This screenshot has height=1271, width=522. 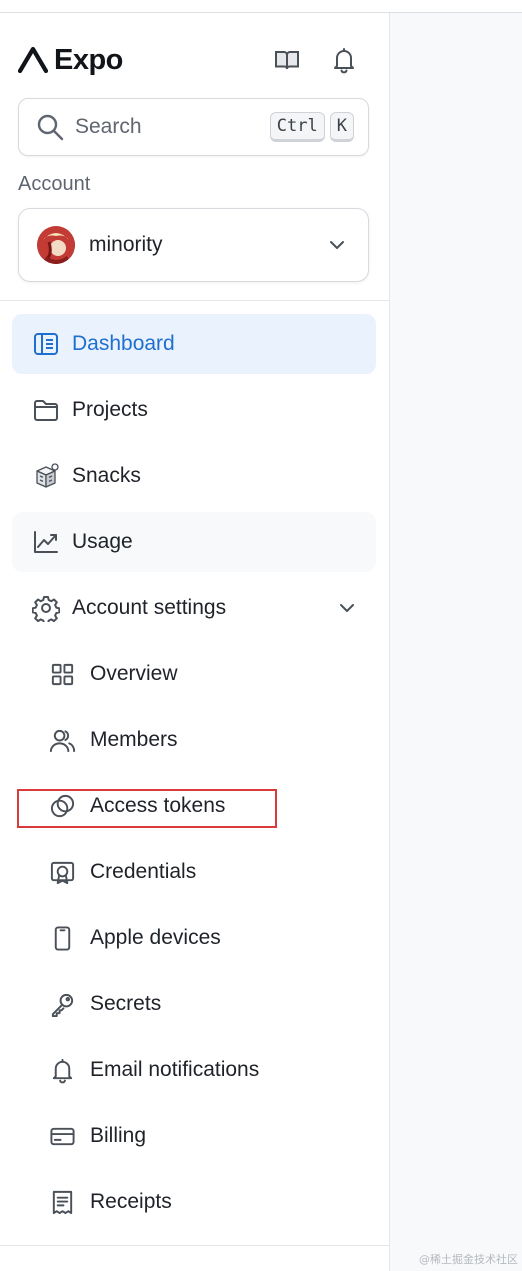 I want to click on settings-item-apple-devices: Apple devices, so click(x=203, y=938).